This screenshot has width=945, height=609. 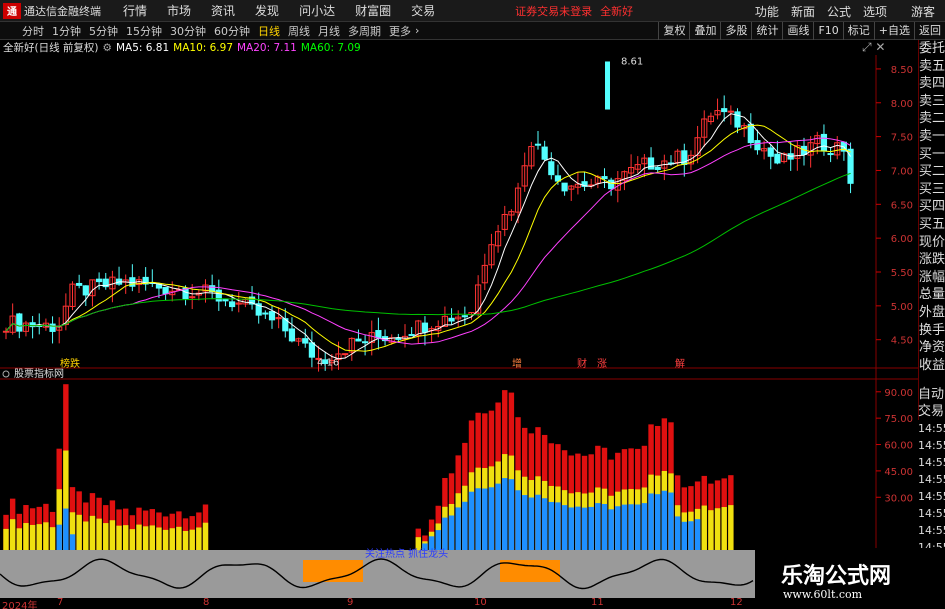 I want to click on time-sales-item: 自动, so click(x=931, y=394).